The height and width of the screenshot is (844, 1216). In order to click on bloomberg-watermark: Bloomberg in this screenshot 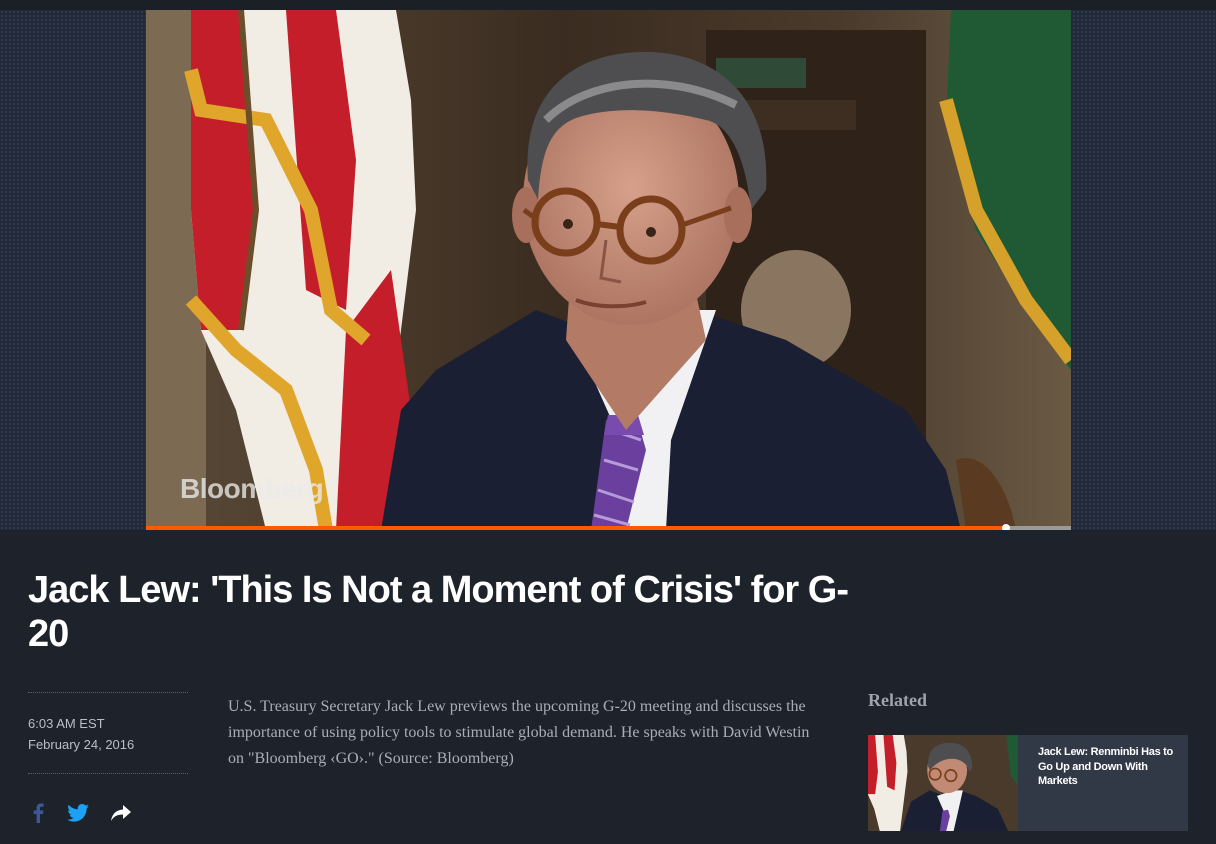, I will do `click(252, 488)`.